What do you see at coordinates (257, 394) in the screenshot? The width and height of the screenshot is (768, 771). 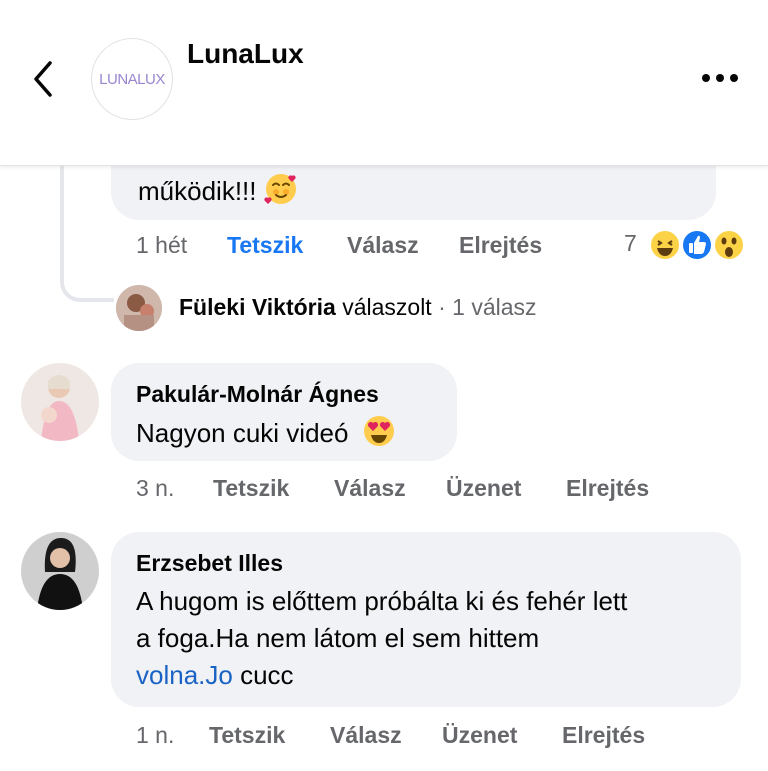 I see `comment-author: Pakulár-Molnár Ágnes` at bounding box center [257, 394].